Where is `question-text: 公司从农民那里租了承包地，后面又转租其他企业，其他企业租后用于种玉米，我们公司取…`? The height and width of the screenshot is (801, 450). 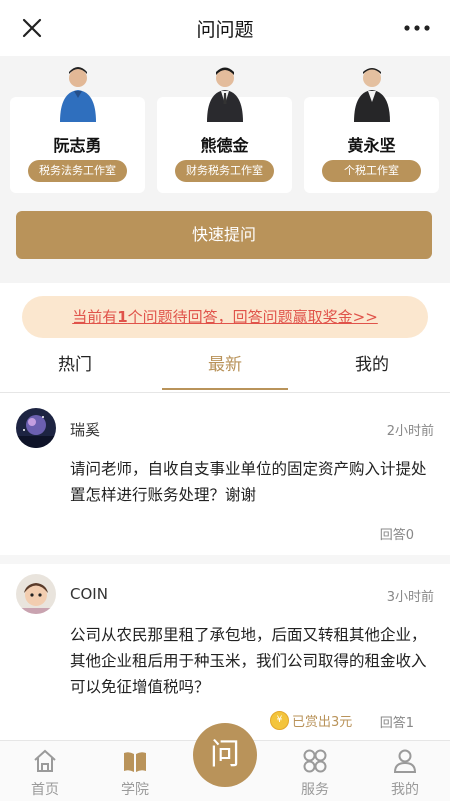
question-text: 公司从农民那里租了承包地，后面又转租其他企业，其他企业租后用于种玉米，我们公司取… is located at coordinates (252, 661).